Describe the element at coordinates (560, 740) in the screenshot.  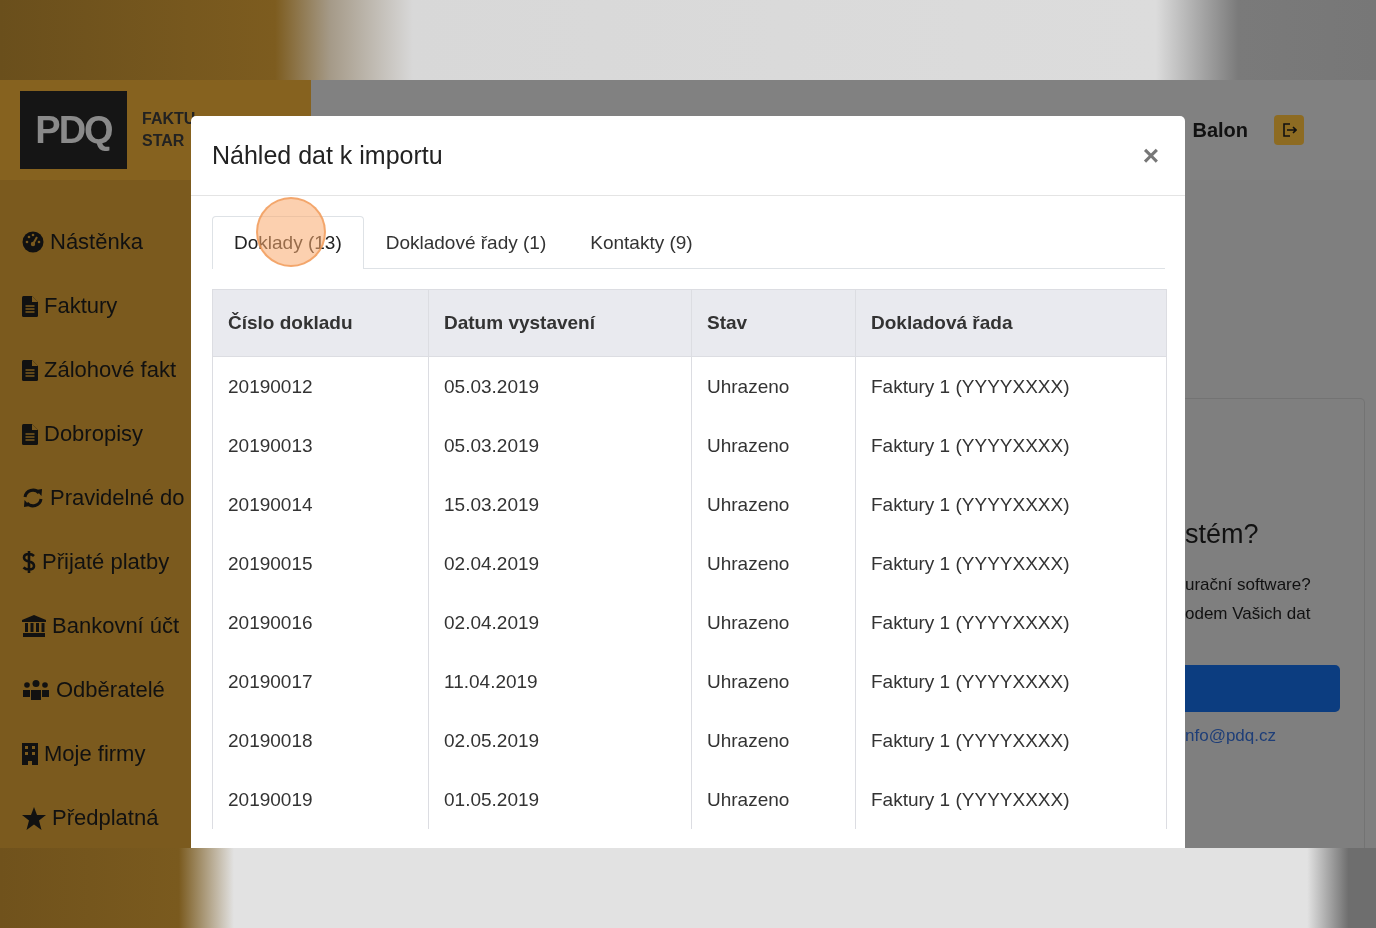
I see `table-cell: 02.05.2019` at that location.